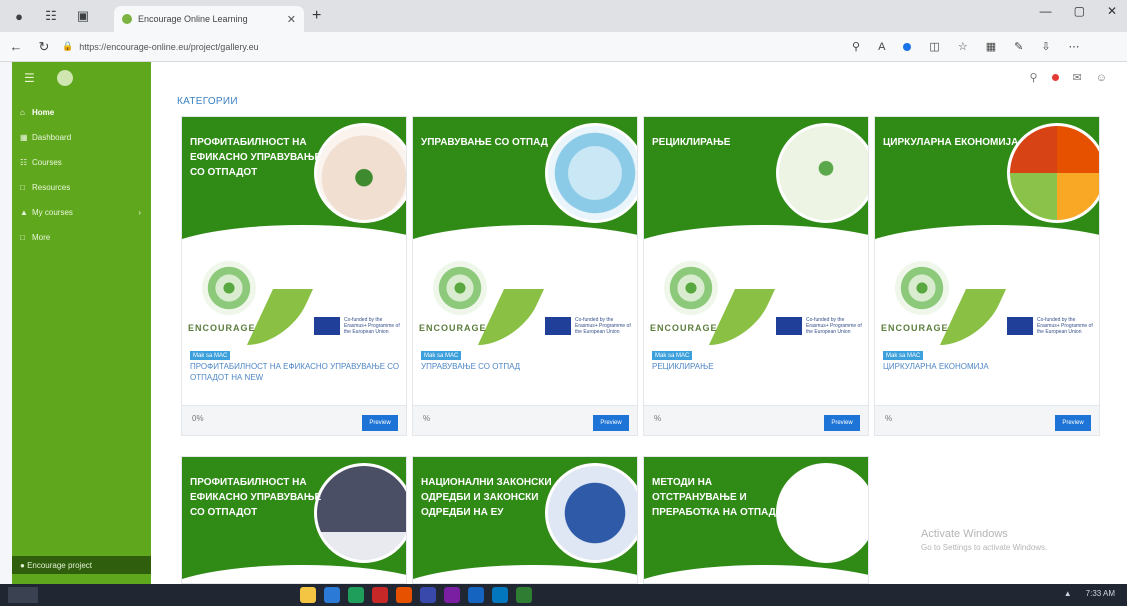  Describe the element at coordinates (83, 16) in the screenshot. I see `tab-actions-icon: ▣` at that location.